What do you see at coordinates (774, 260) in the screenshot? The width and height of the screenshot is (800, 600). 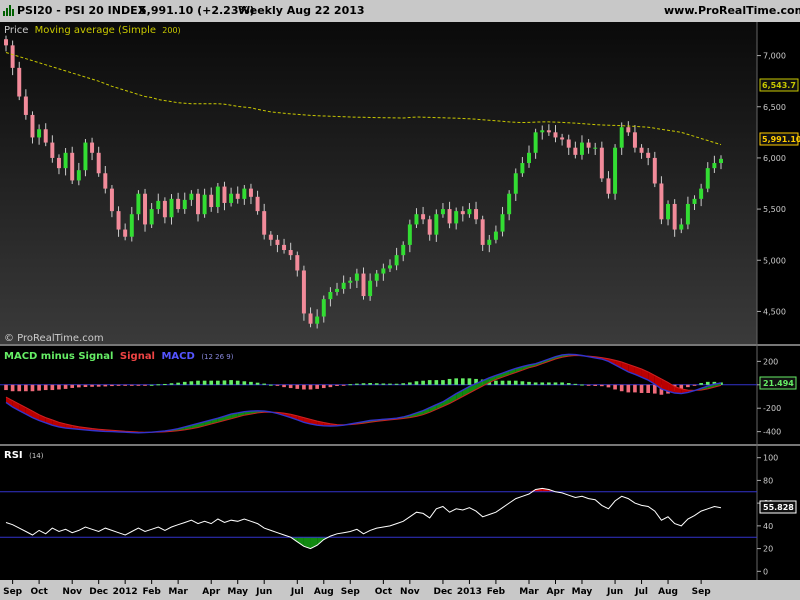 I see `price-tick-label: 5,000` at bounding box center [774, 260].